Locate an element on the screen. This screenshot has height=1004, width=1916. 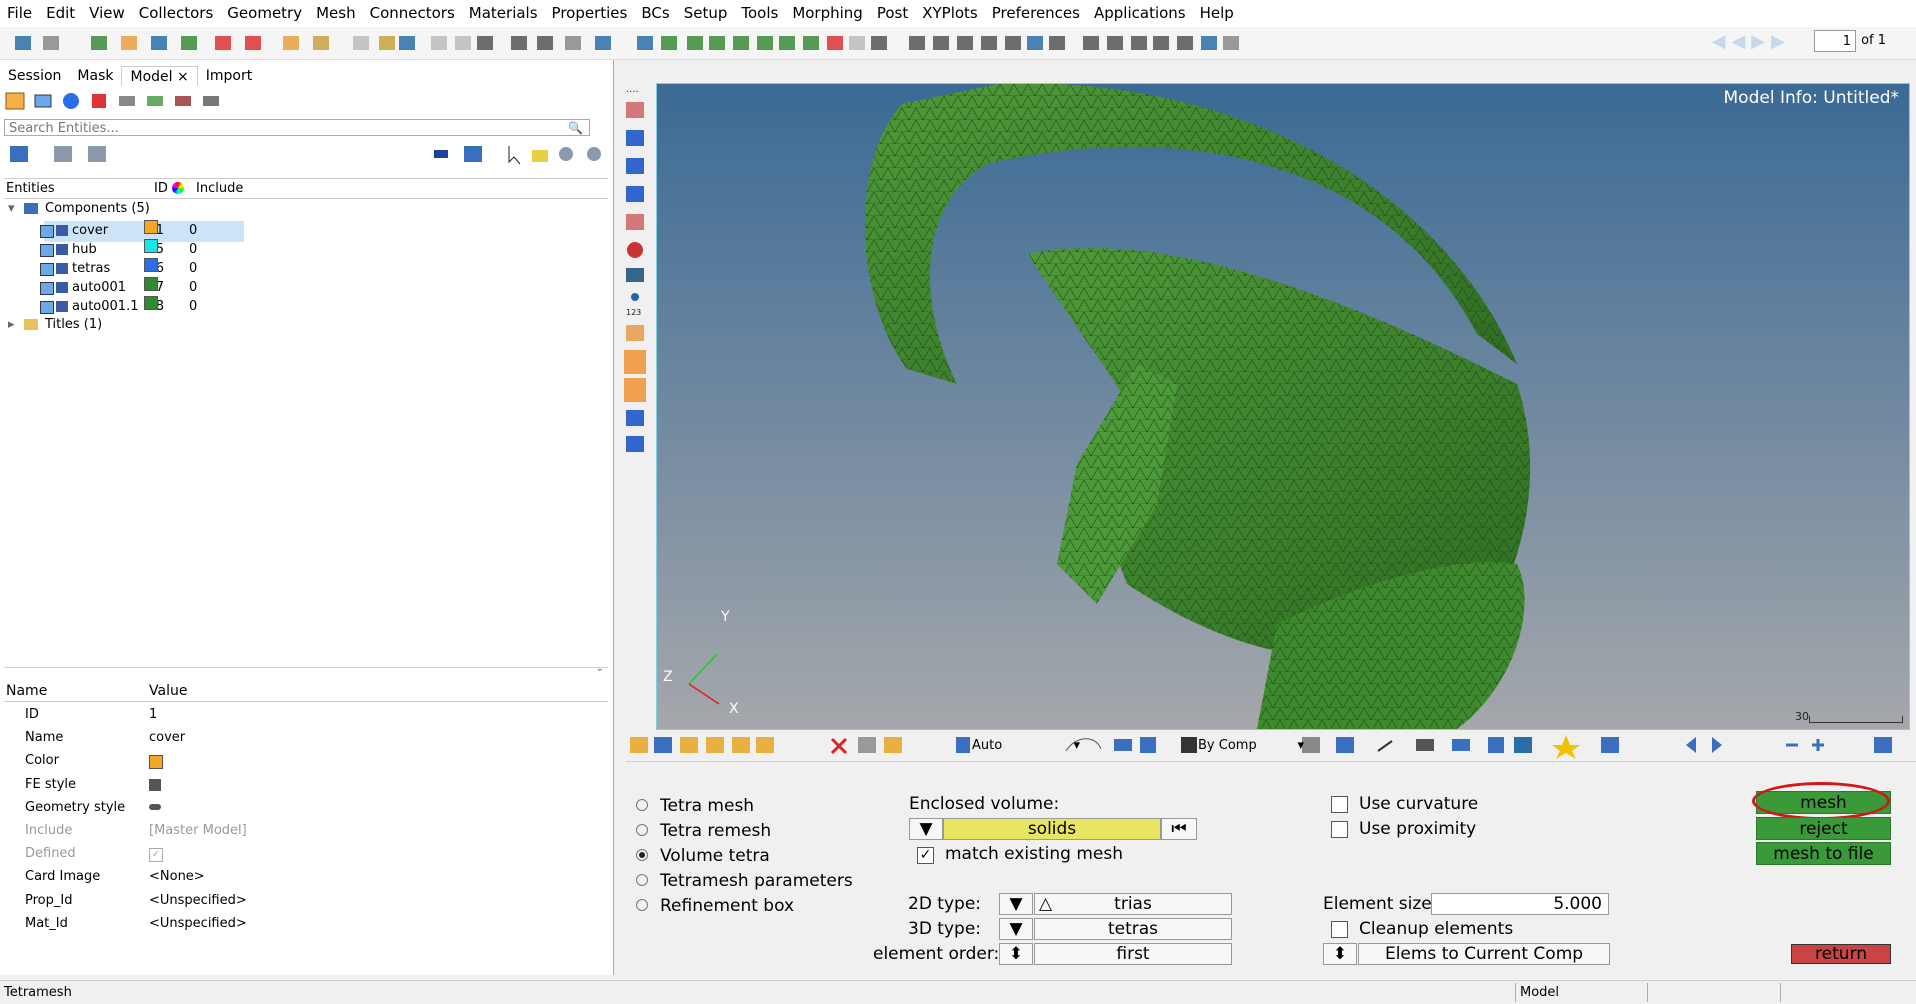
property-row: Prop_Id <Unspecified> is located at coordinates (306, 900).